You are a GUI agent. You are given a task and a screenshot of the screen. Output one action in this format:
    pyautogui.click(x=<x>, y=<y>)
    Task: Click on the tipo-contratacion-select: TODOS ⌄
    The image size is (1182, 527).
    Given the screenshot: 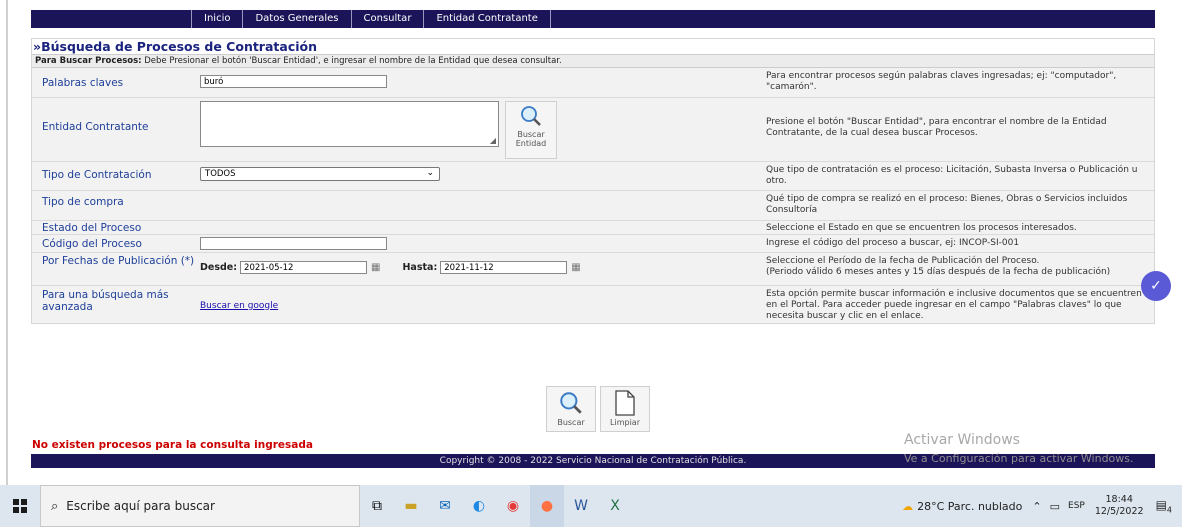 What is the action you would take?
    pyautogui.click(x=320, y=173)
    